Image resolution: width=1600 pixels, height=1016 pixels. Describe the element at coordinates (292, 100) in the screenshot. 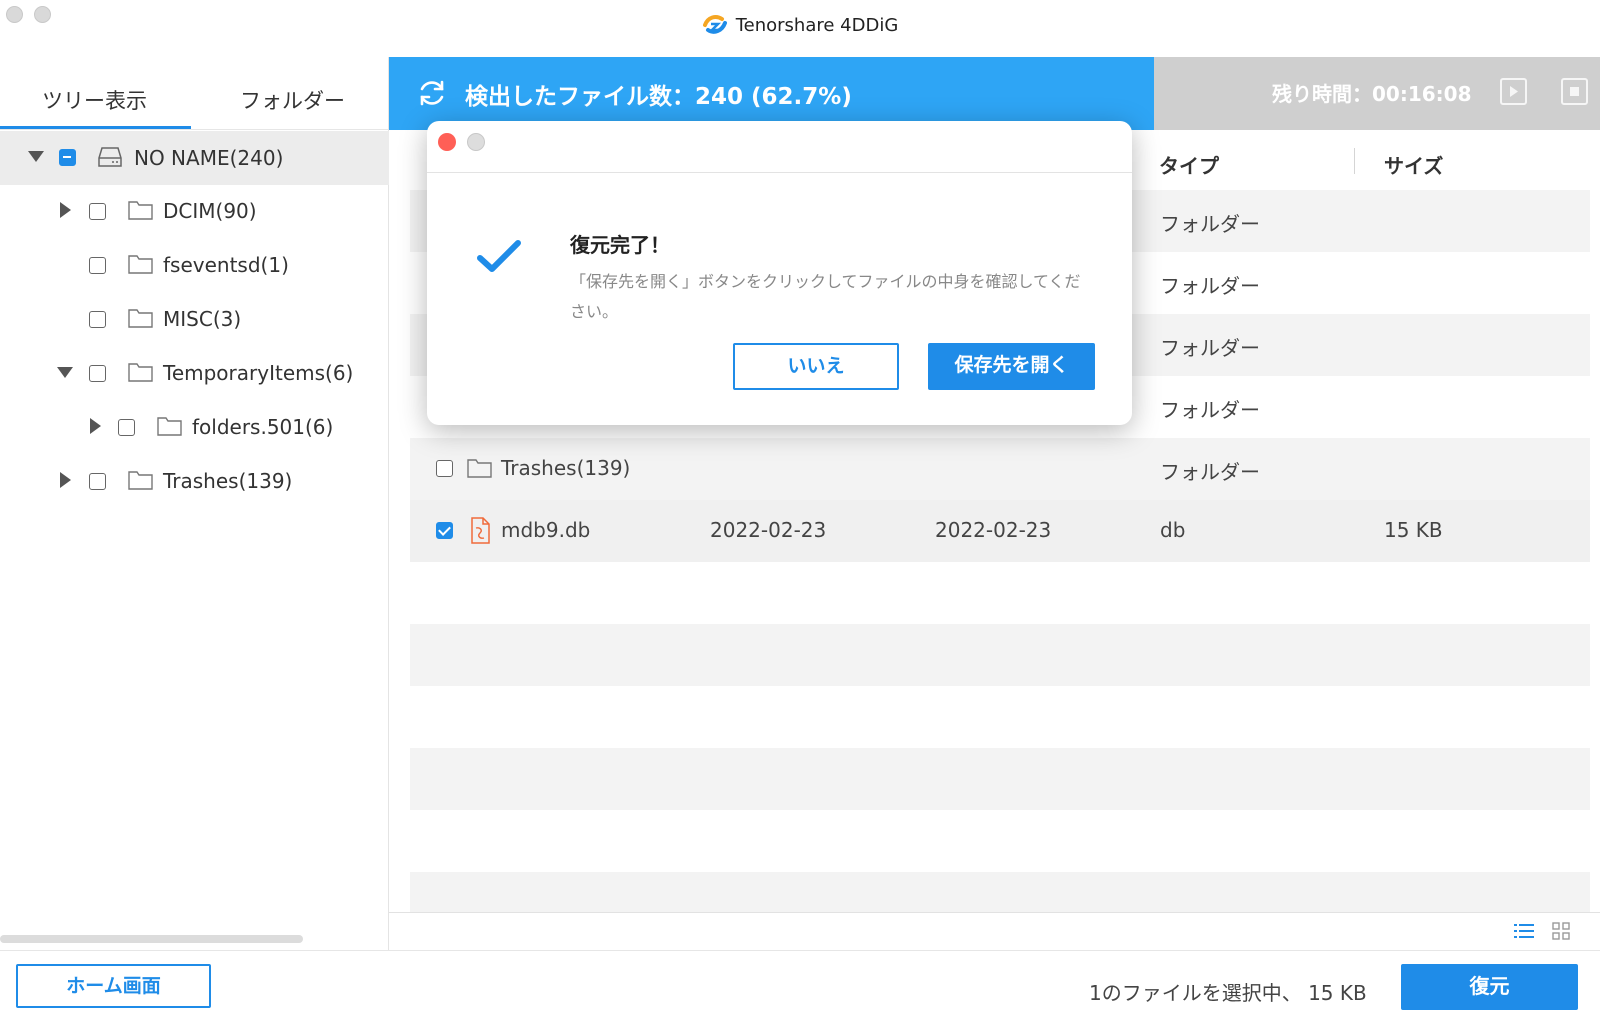

I see `tab-folder: フォルダー` at that location.